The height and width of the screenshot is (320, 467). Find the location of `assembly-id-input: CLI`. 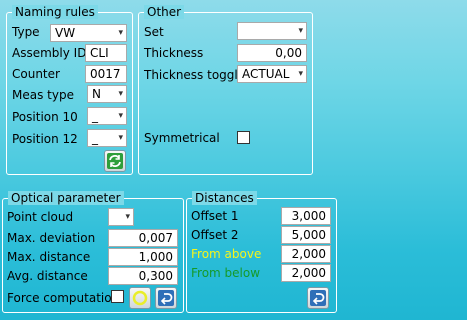

assembly-id-input: CLI is located at coordinates (106, 53).